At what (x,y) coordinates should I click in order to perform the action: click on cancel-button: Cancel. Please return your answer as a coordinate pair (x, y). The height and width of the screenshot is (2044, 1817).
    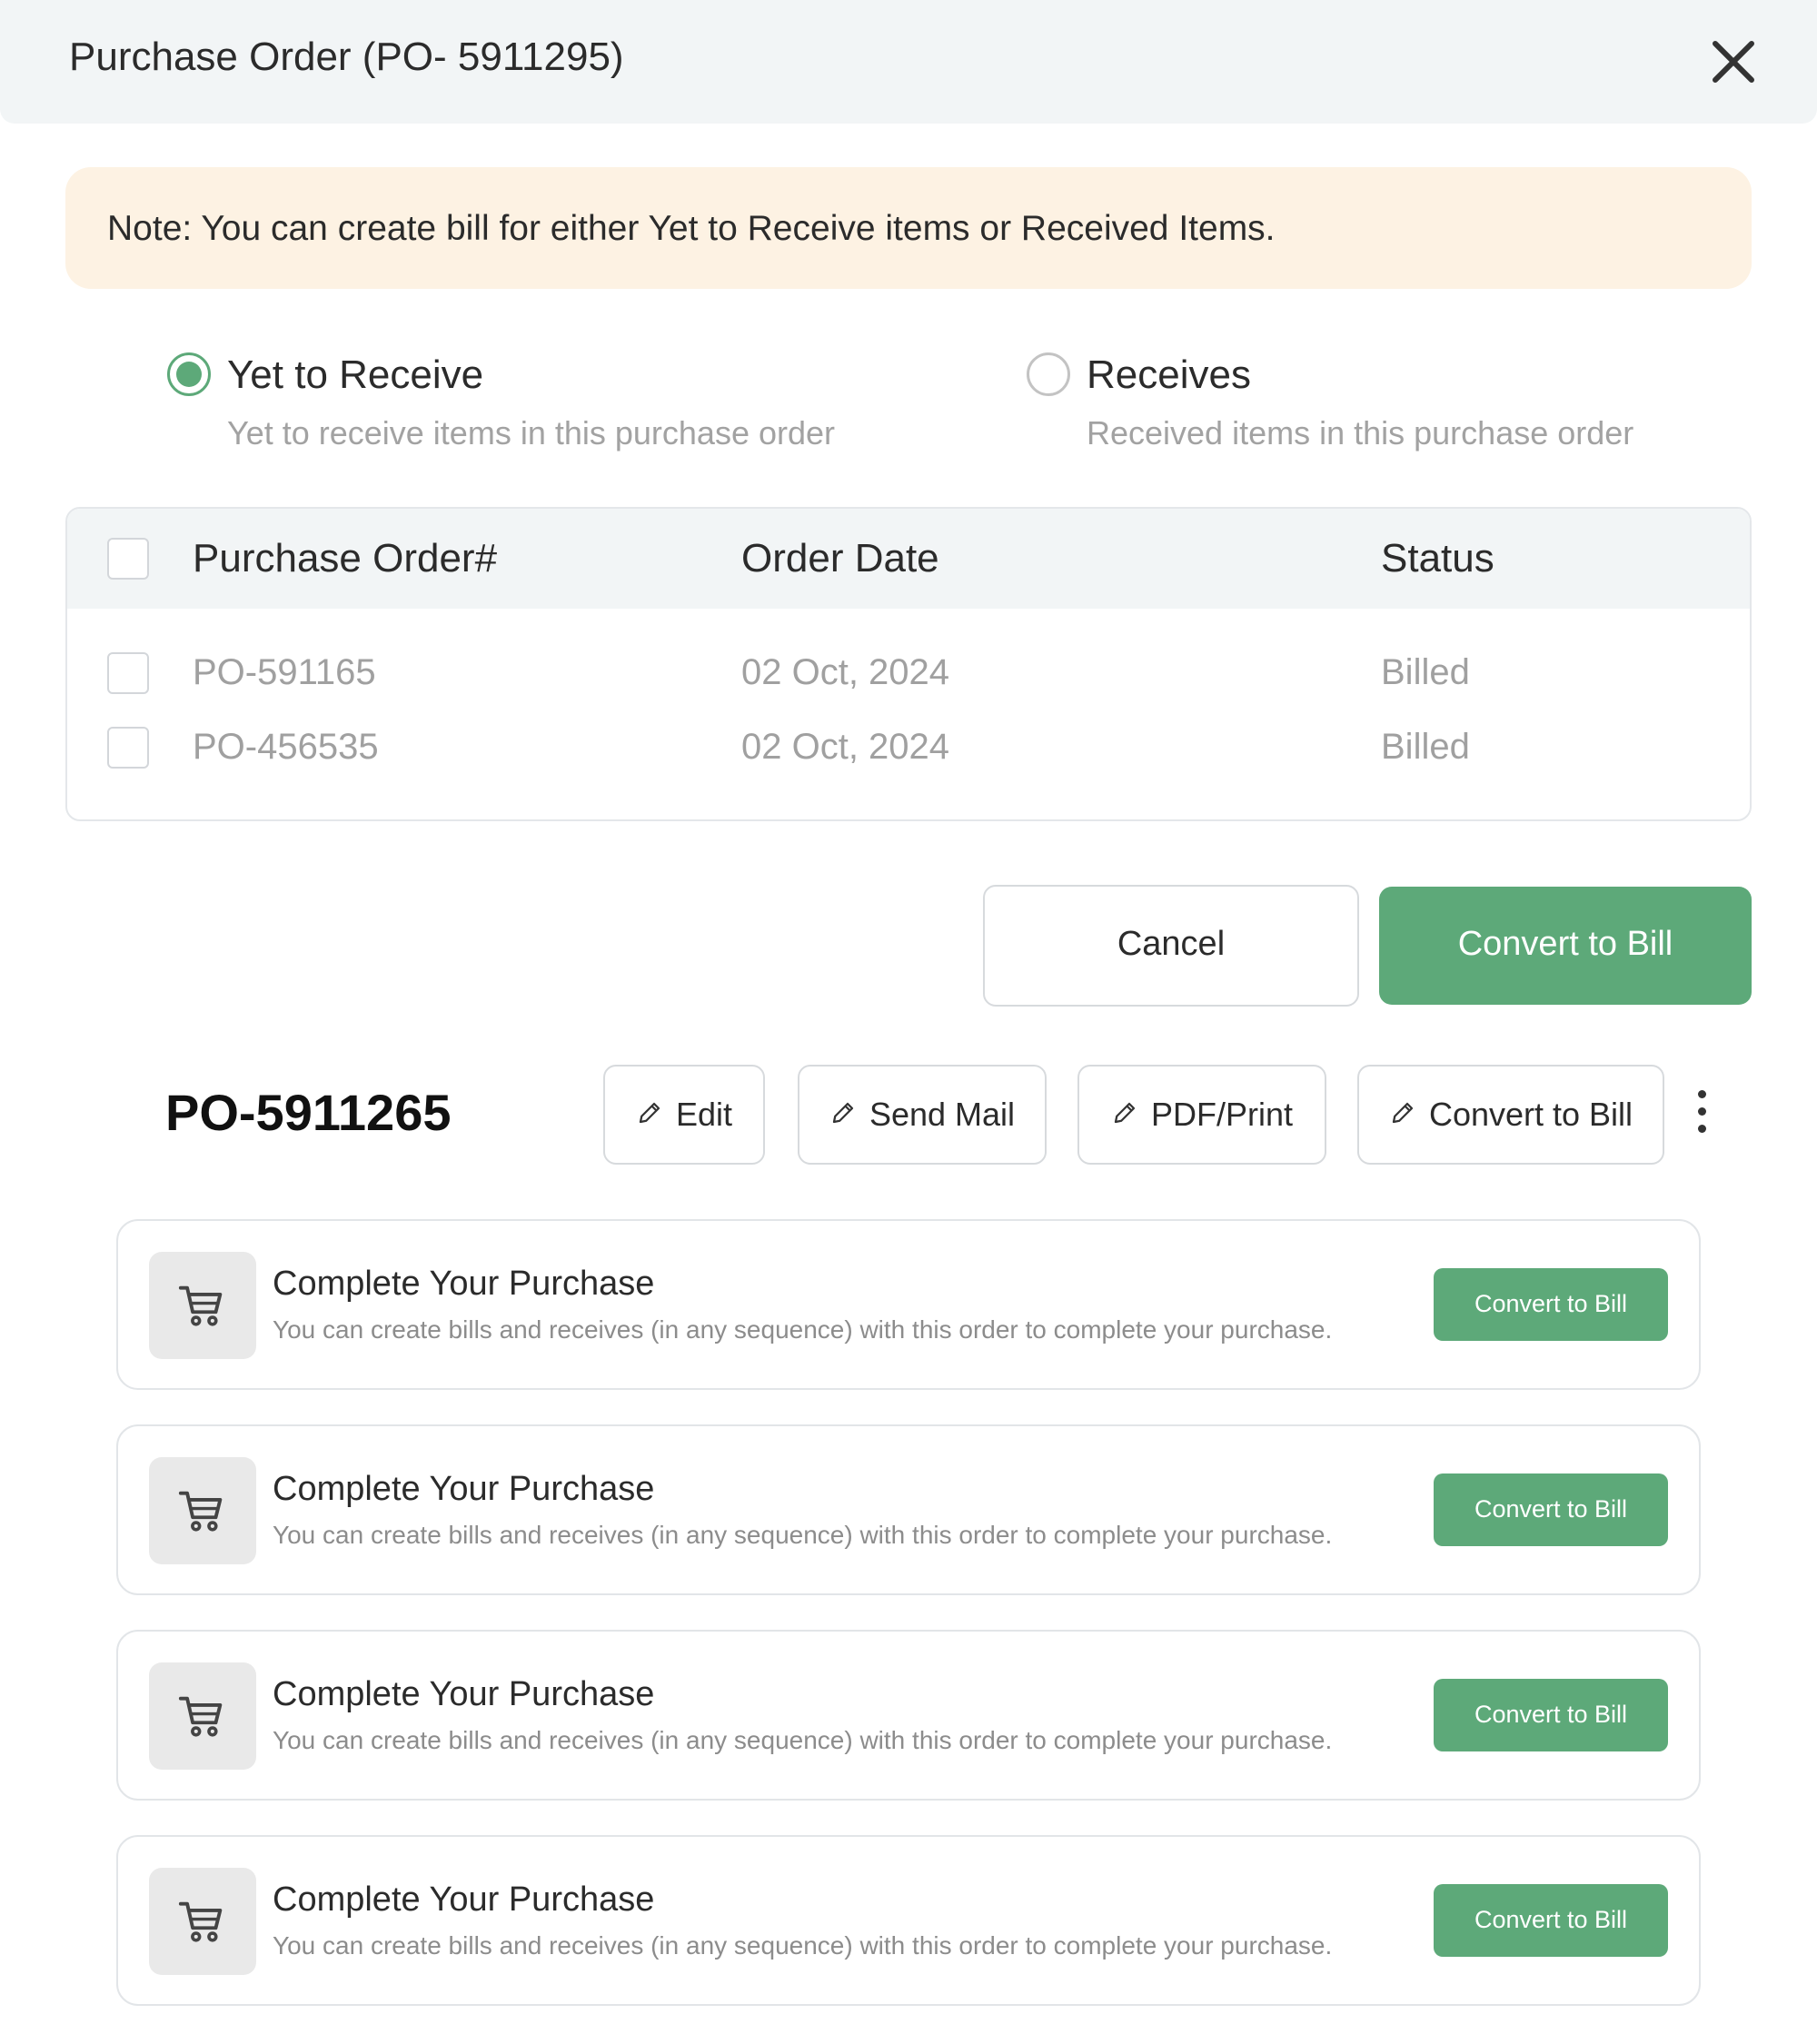
    Looking at the image, I should click on (1171, 946).